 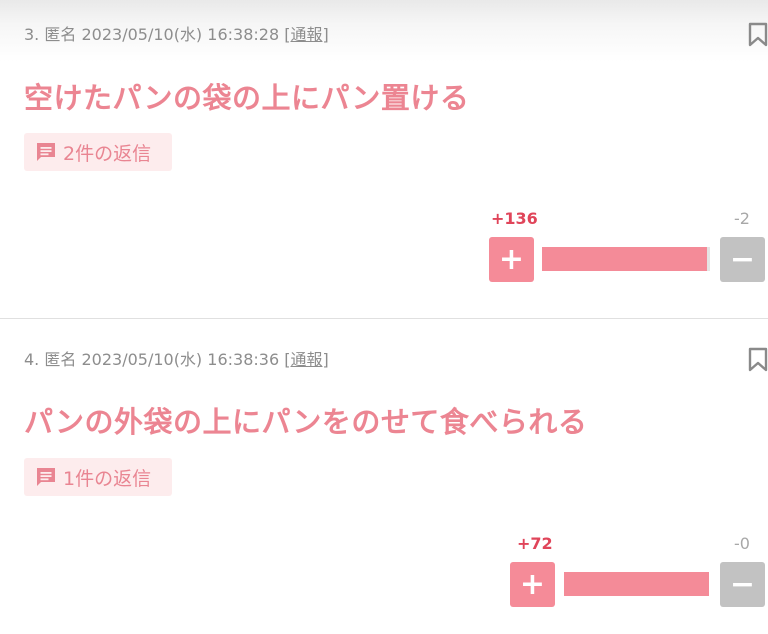 What do you see at coordinates (742, 543) in the screenshot?
I see `minus-vote-count: -0` at bounding box center [742, 543].